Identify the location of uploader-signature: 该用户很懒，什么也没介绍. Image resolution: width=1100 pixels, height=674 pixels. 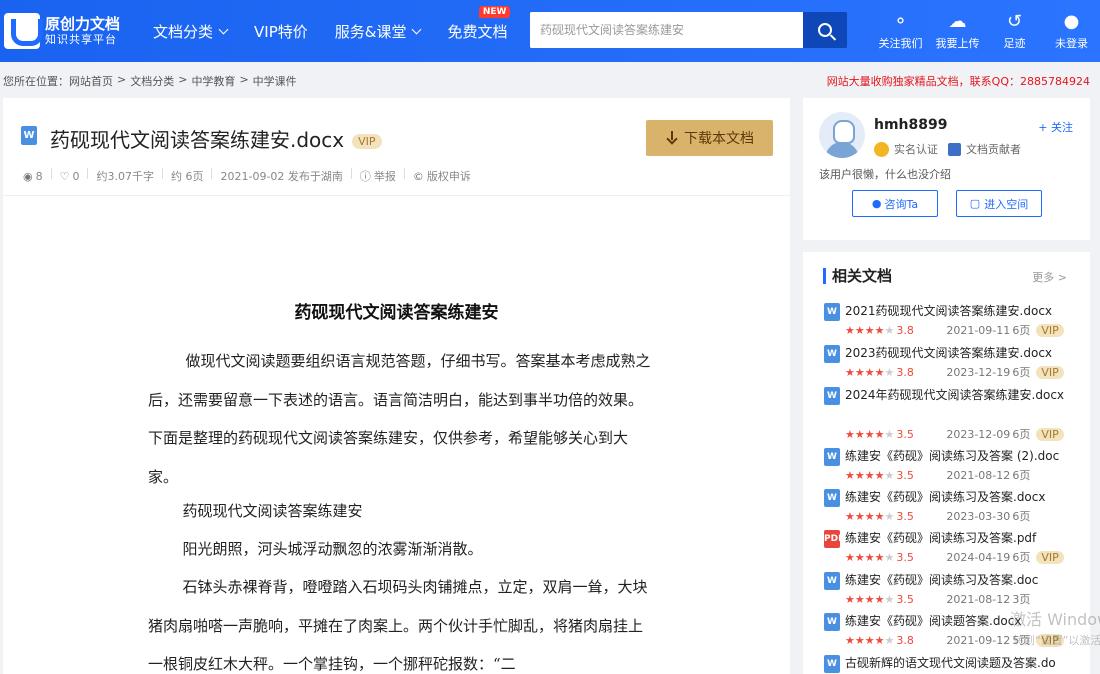
(885, 174).